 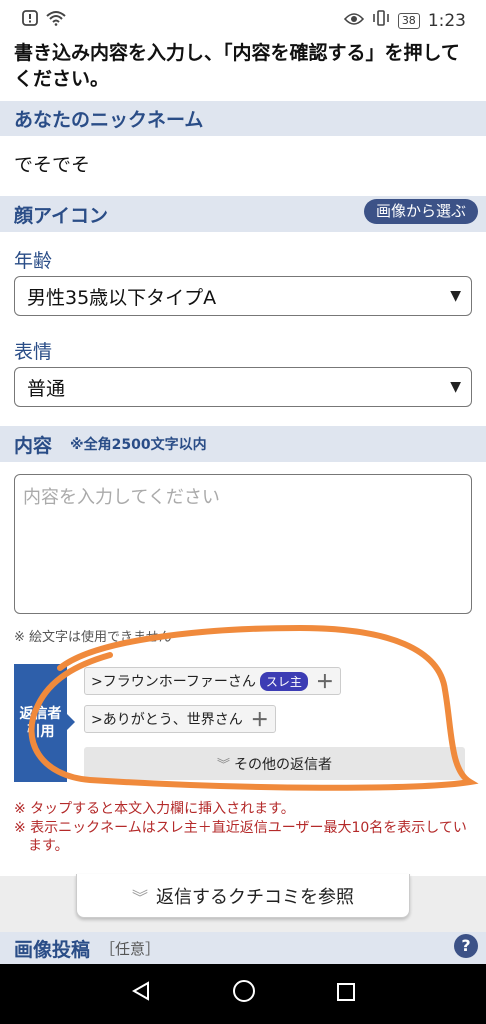 I want to click on emoji-note: ※ 絵文字は使用できません, so click(x=93, y=637).